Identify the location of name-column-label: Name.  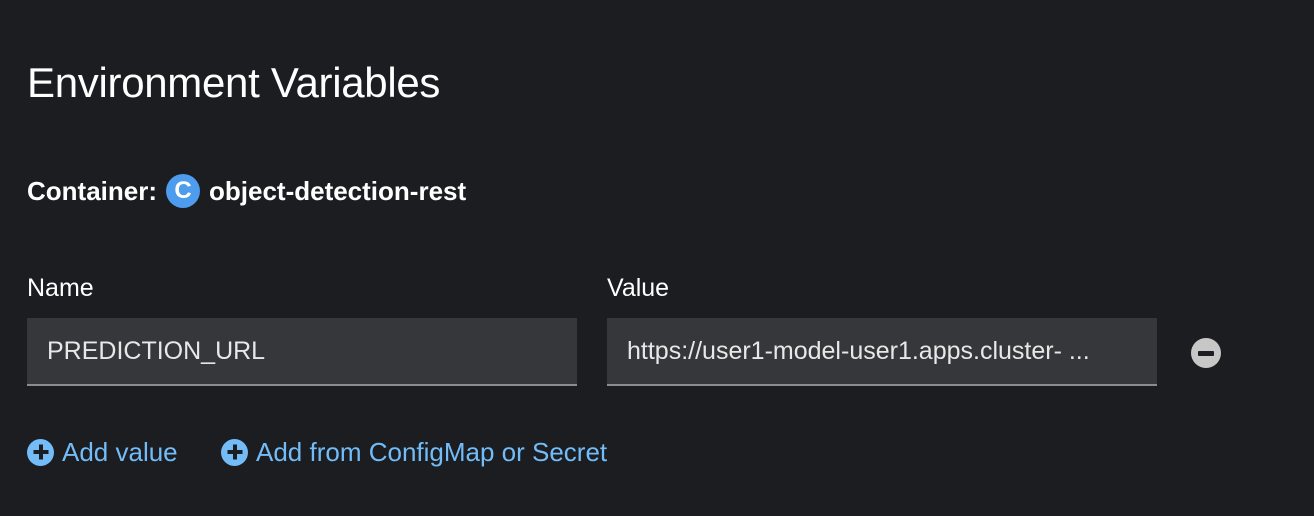
(60, 288).